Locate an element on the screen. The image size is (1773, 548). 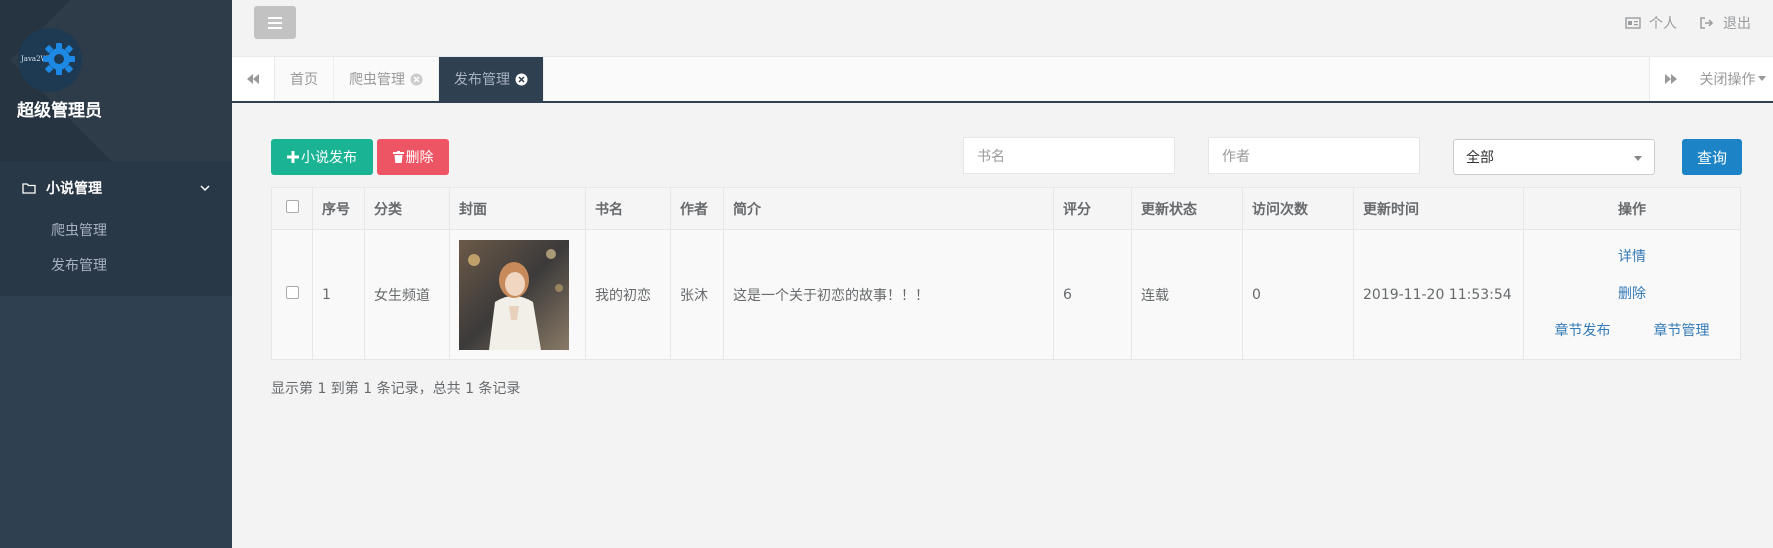
sidebar-item-crawler: 爬虫管理 is located at coordinates (116, 231).